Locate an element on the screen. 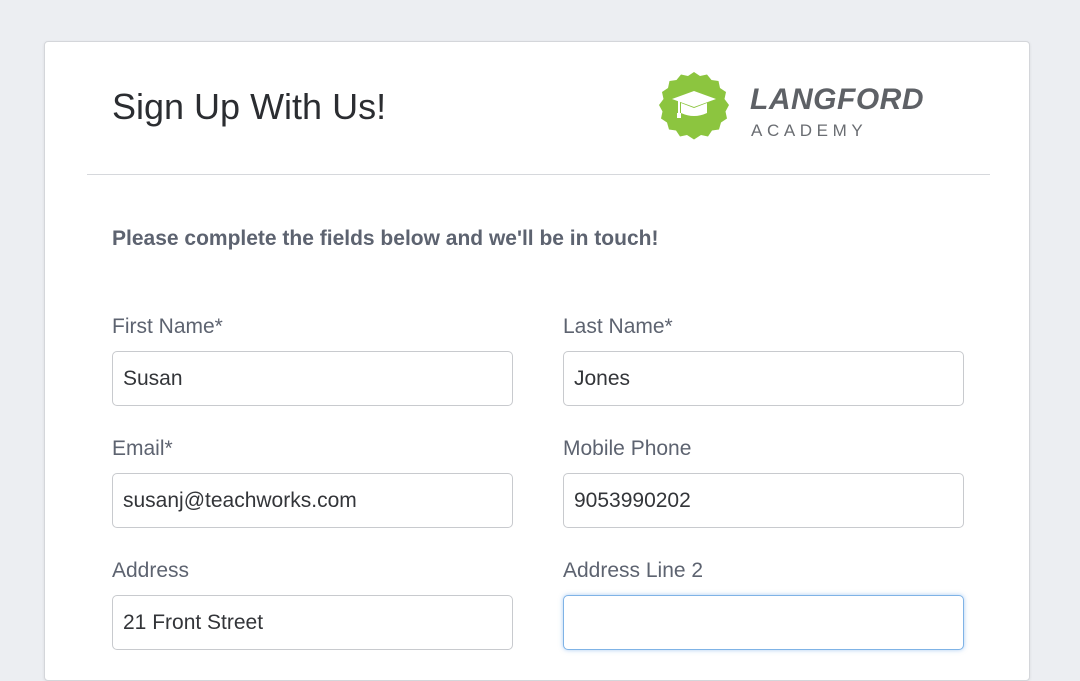  graduation-cap-icon is located at coordinates (694, 106).